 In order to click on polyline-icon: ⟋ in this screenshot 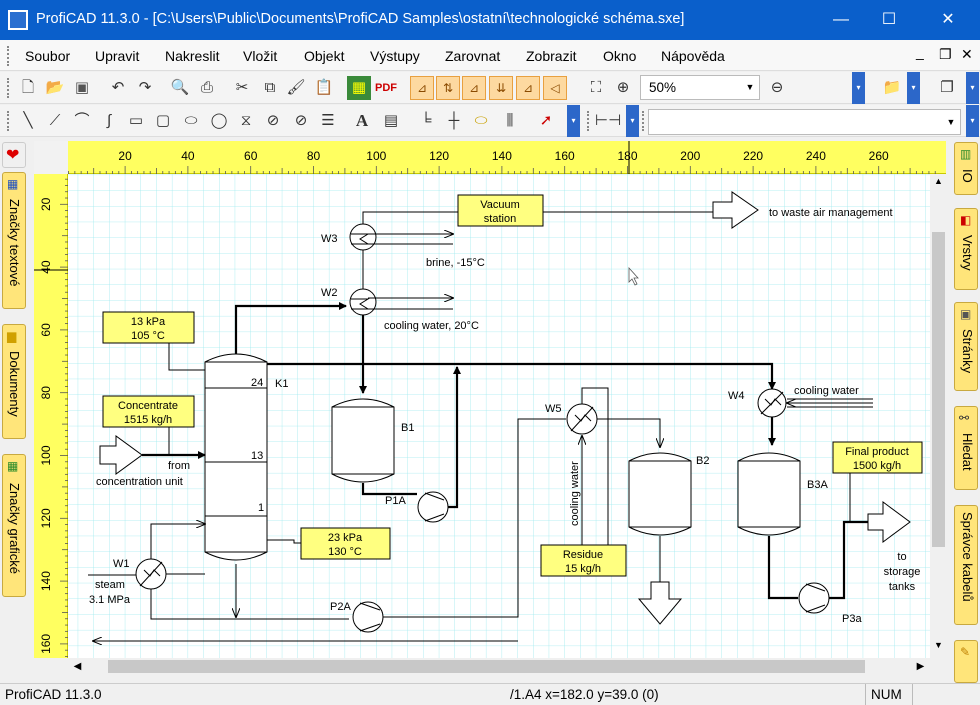, I will do `click(55, 121)`.